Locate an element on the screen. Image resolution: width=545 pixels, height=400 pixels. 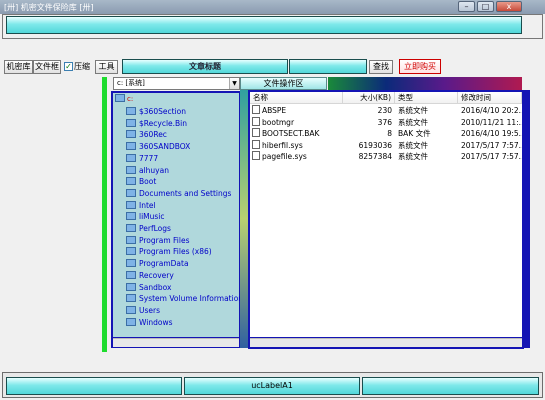
file-type-text: BAK 文件 is located at coordinates (414, 133).